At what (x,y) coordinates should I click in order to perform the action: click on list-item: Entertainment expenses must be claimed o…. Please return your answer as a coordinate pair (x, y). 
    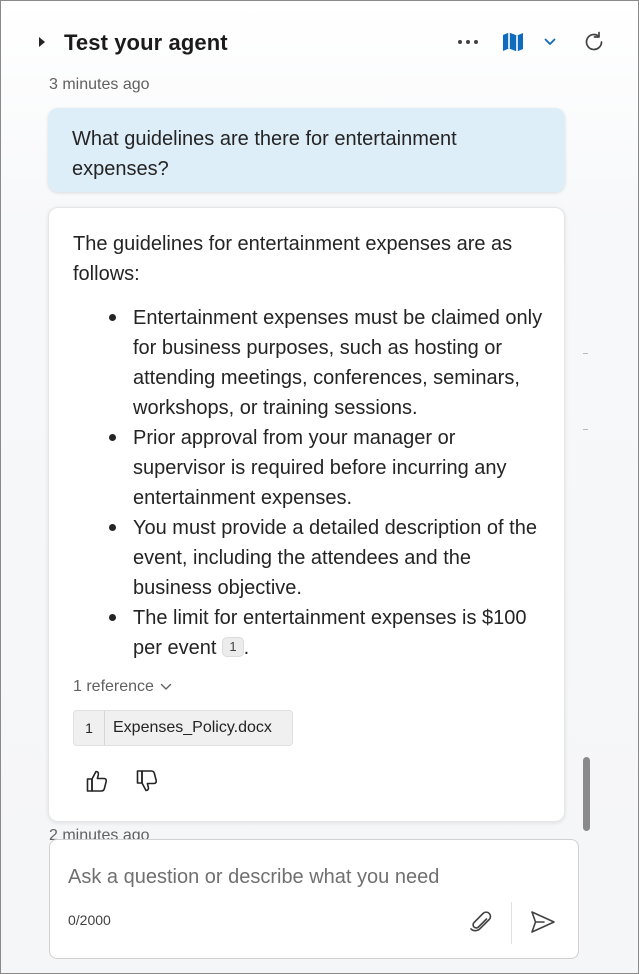
    Looking at the image, I should click on (326, 363).